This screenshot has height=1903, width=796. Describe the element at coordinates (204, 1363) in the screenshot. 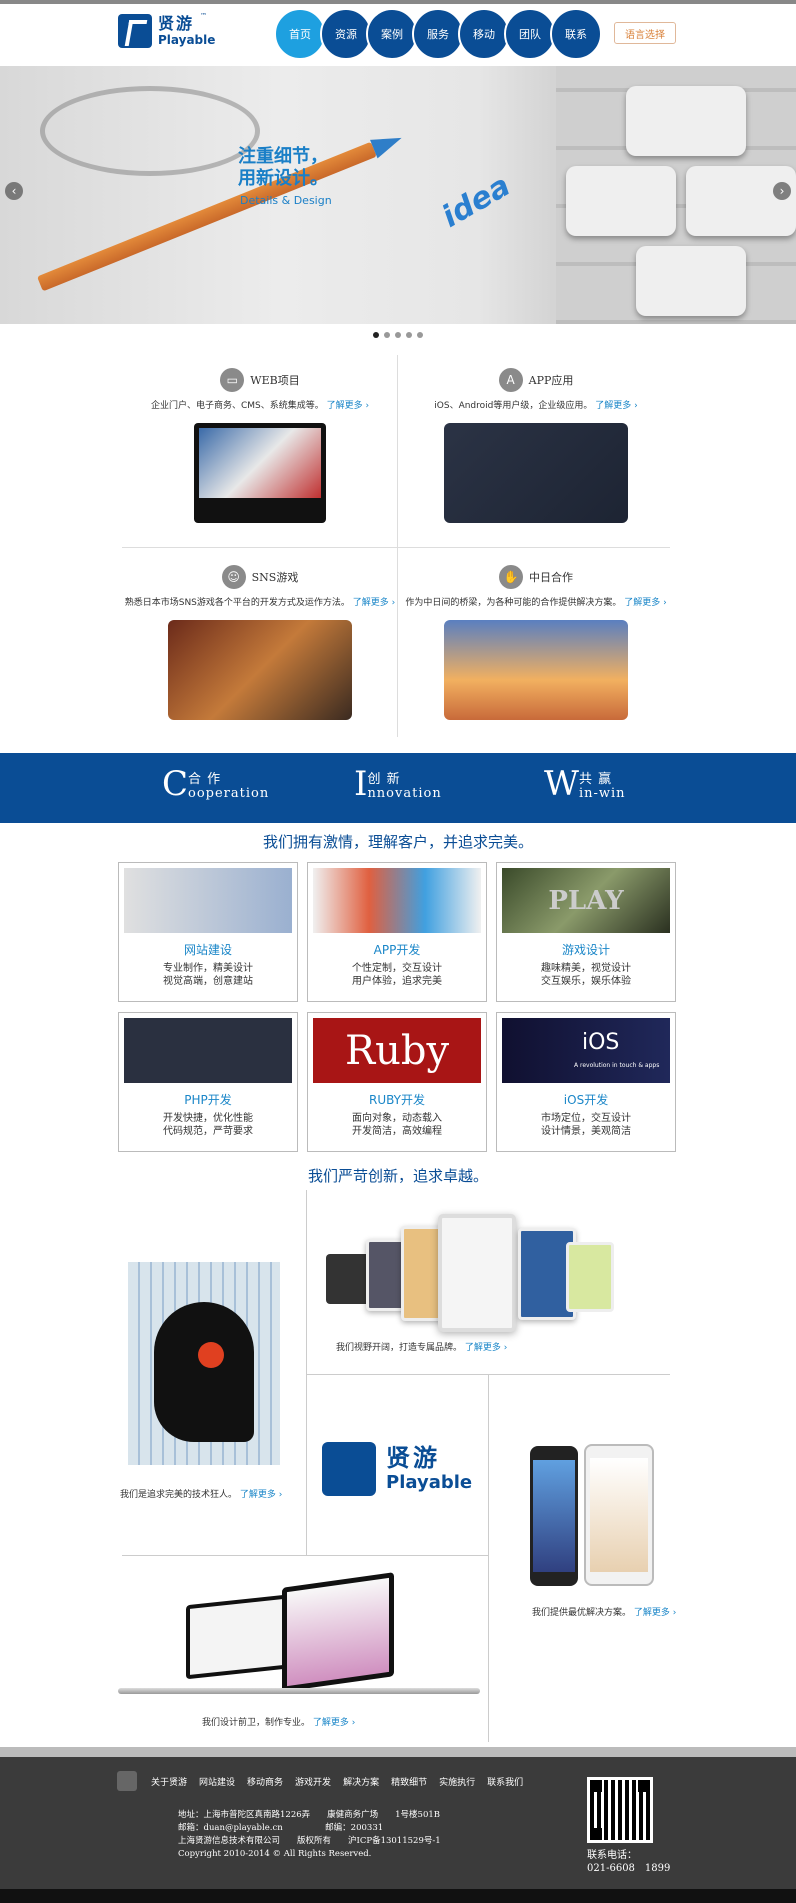

I see `tech-head-image` at that location.